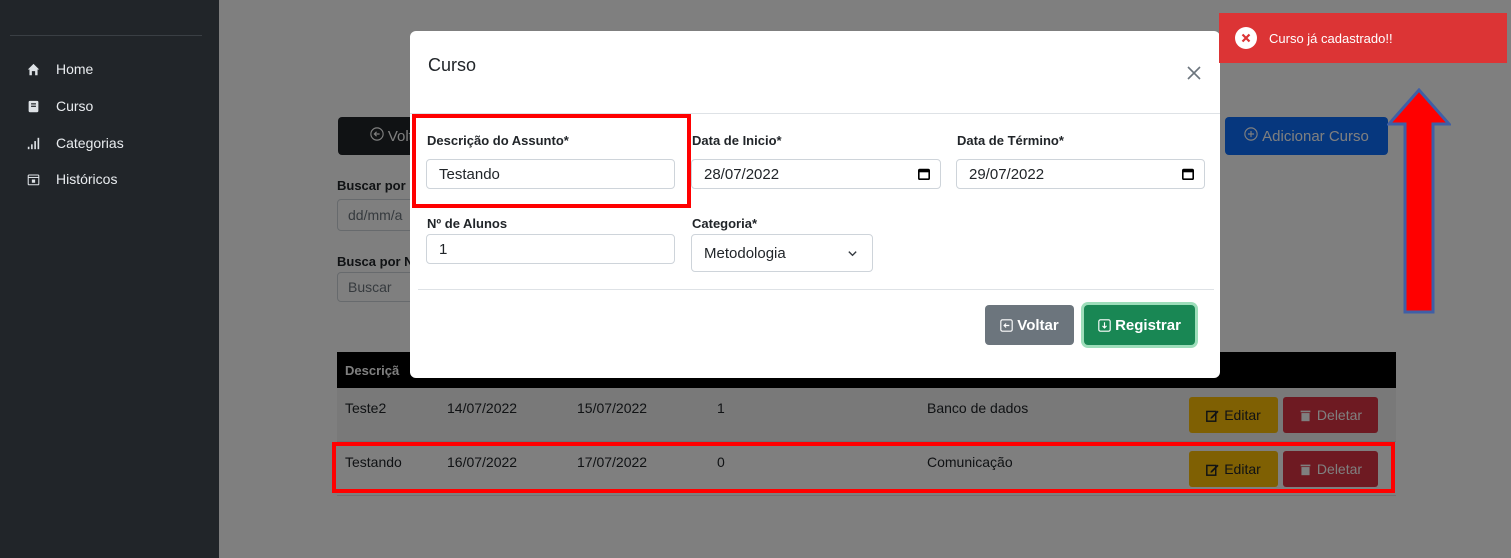 This screenshot has height=558, width=1511. Describe the element at coordinates (90, 143) in the screenshot. I see `sidebar-item-label: Categorias` at that location.